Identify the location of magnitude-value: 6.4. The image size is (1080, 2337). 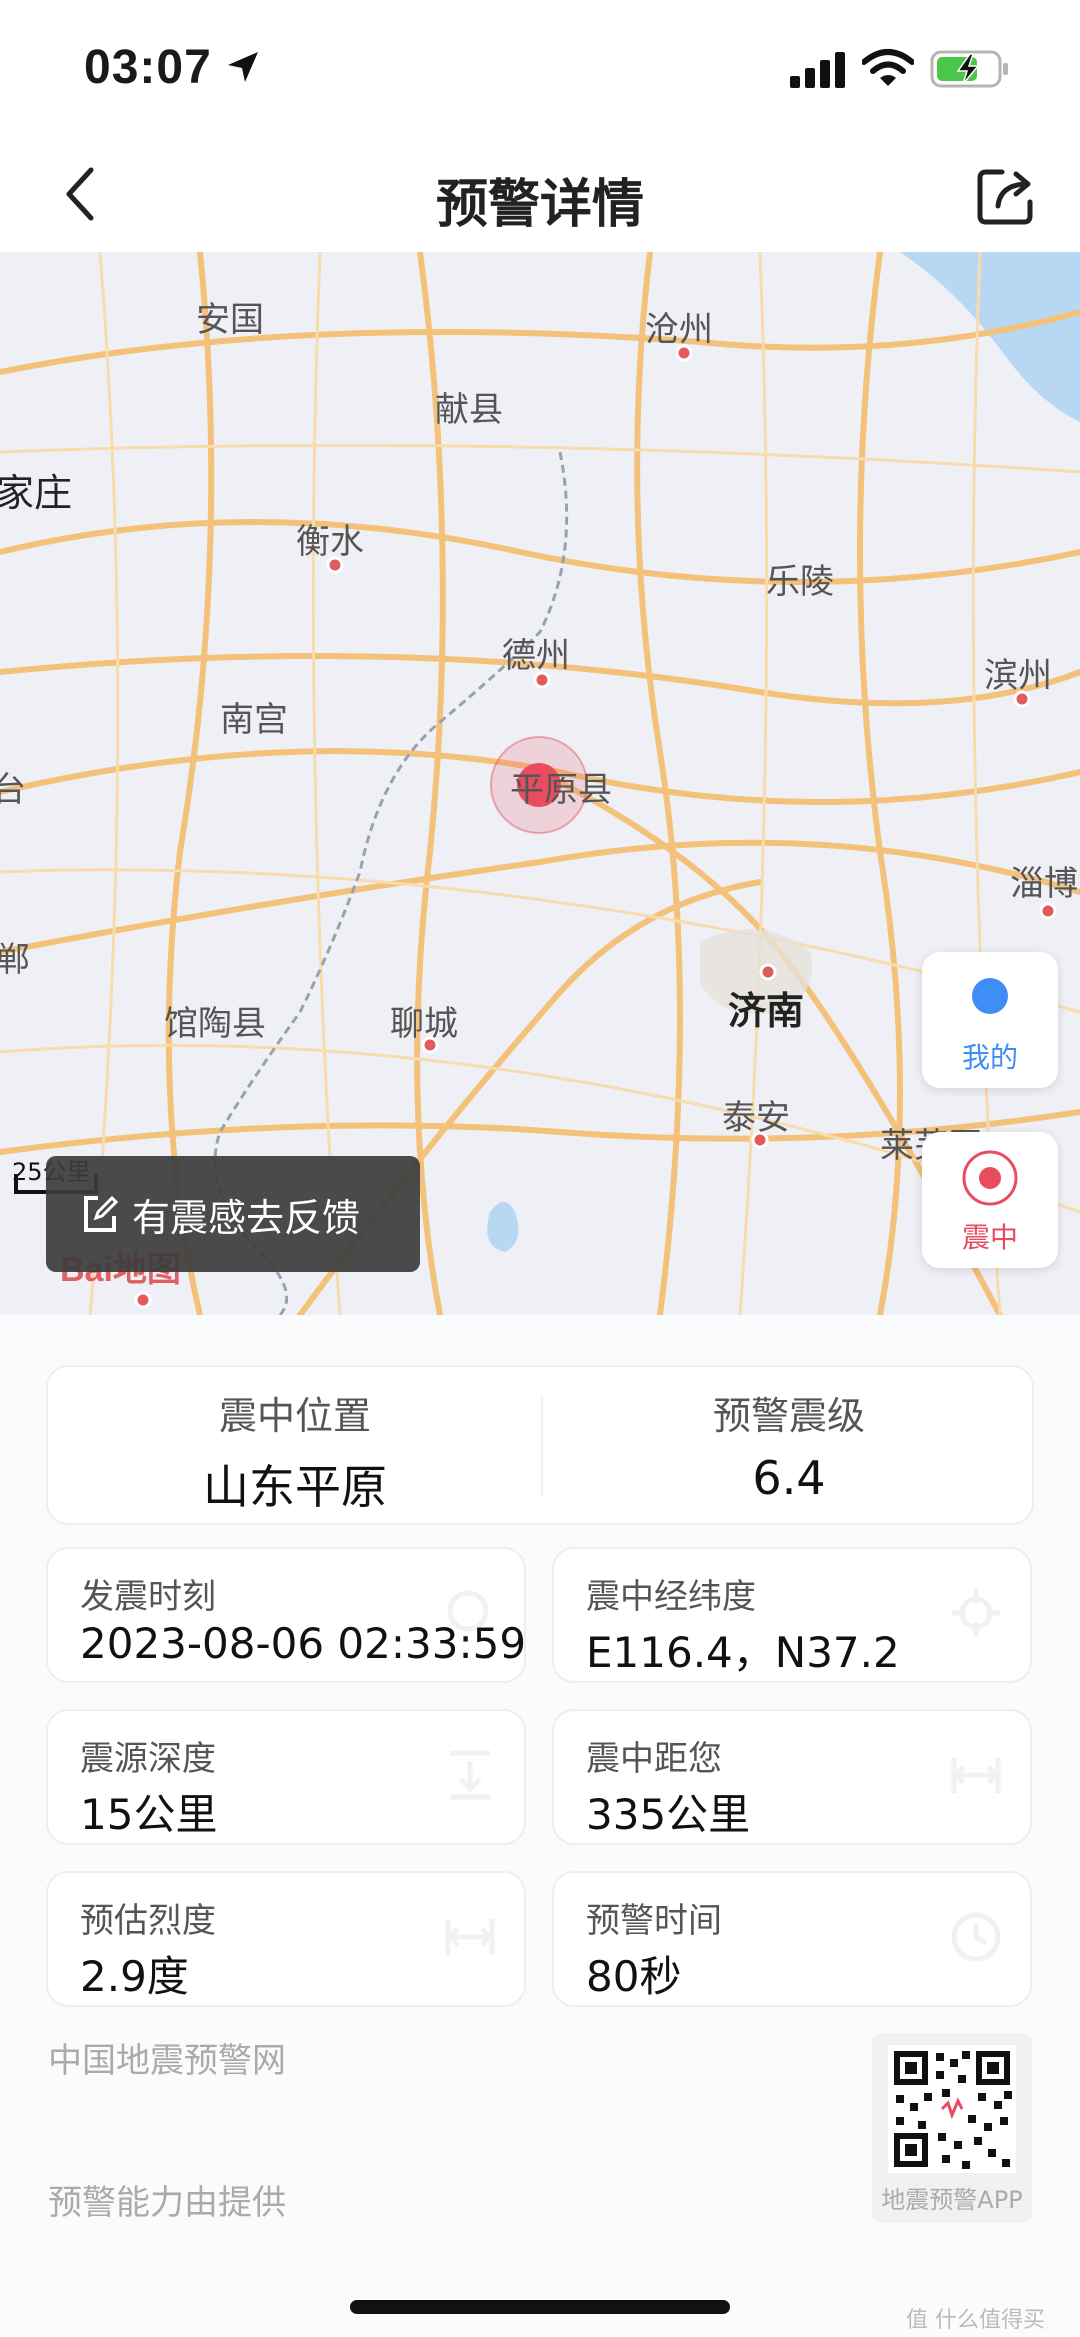
(789, 1478).